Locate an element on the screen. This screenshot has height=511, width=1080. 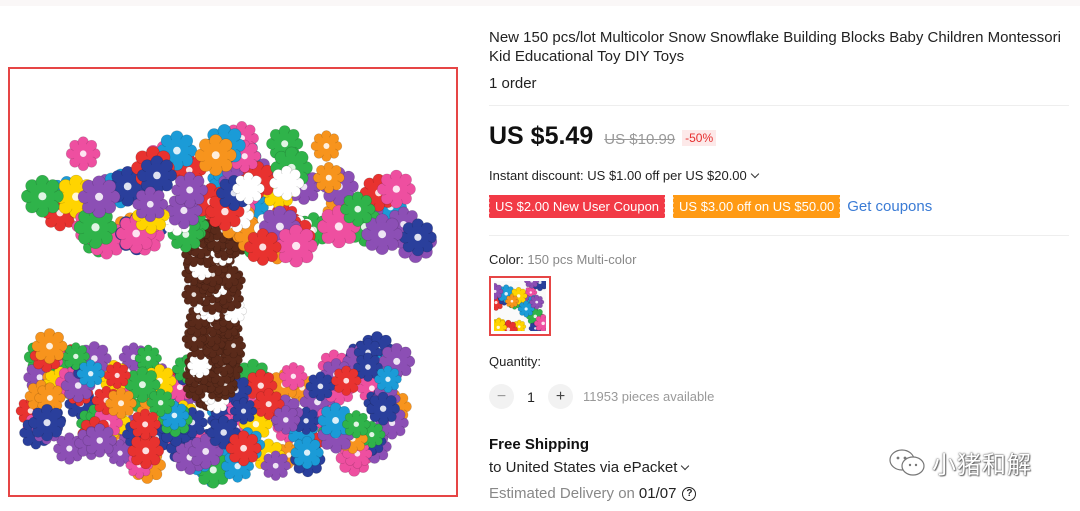
current-price: US $5.49 is located at coordinates (541, 136).